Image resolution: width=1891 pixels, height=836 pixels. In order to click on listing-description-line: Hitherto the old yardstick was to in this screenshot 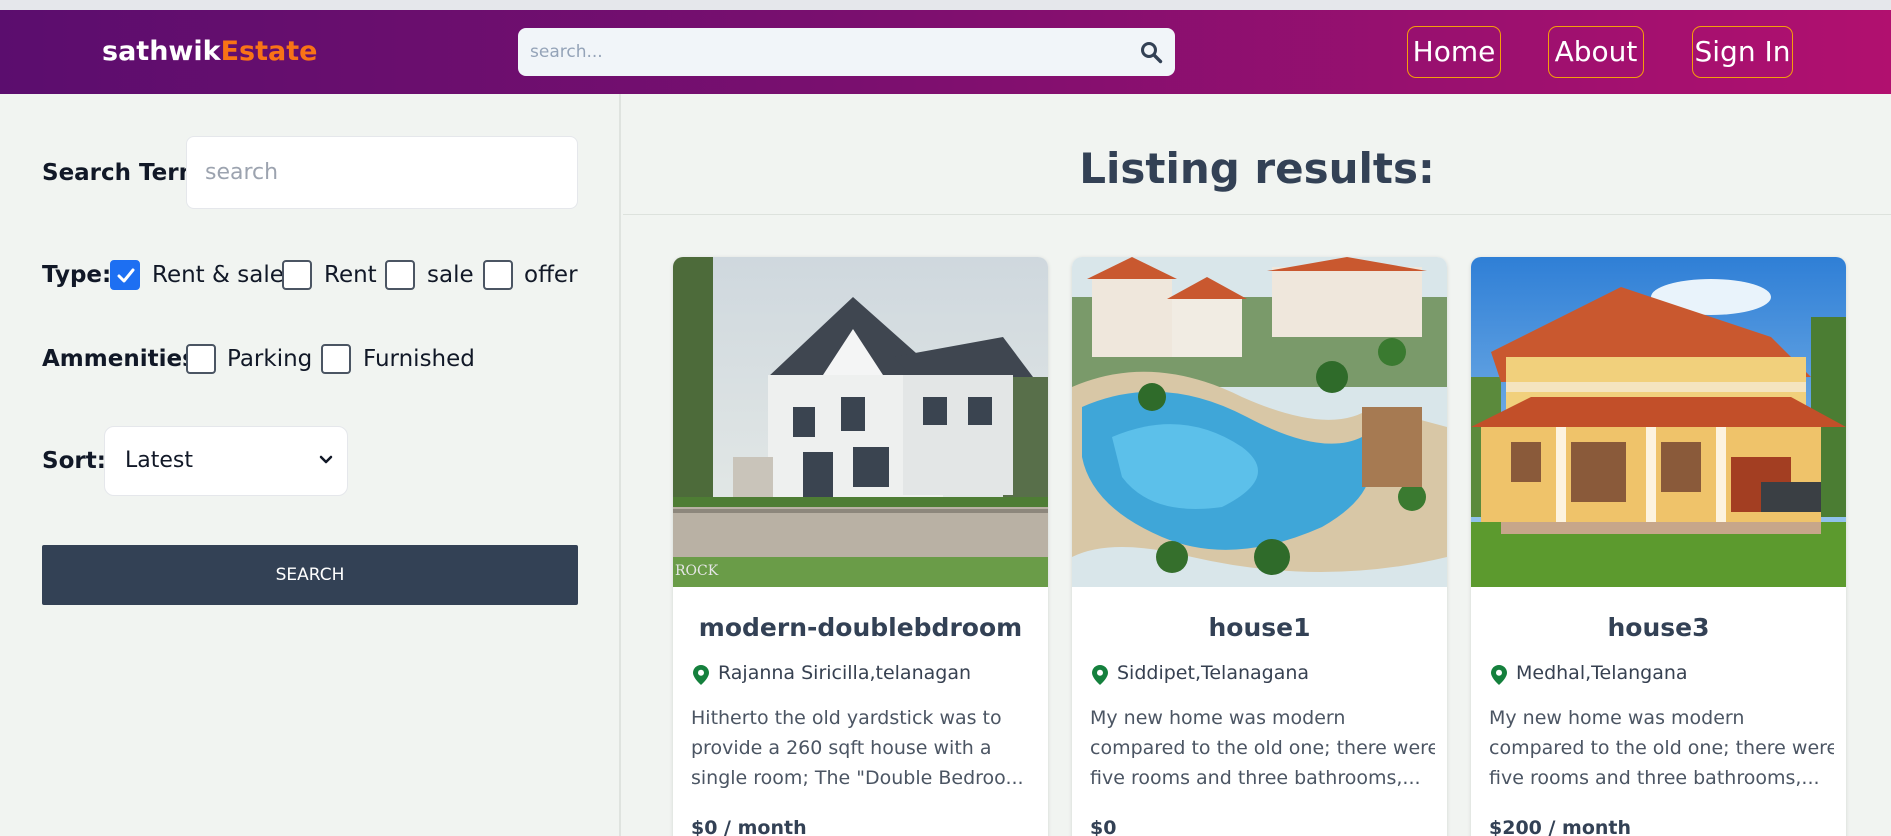, I will do `click(846, 718)`.